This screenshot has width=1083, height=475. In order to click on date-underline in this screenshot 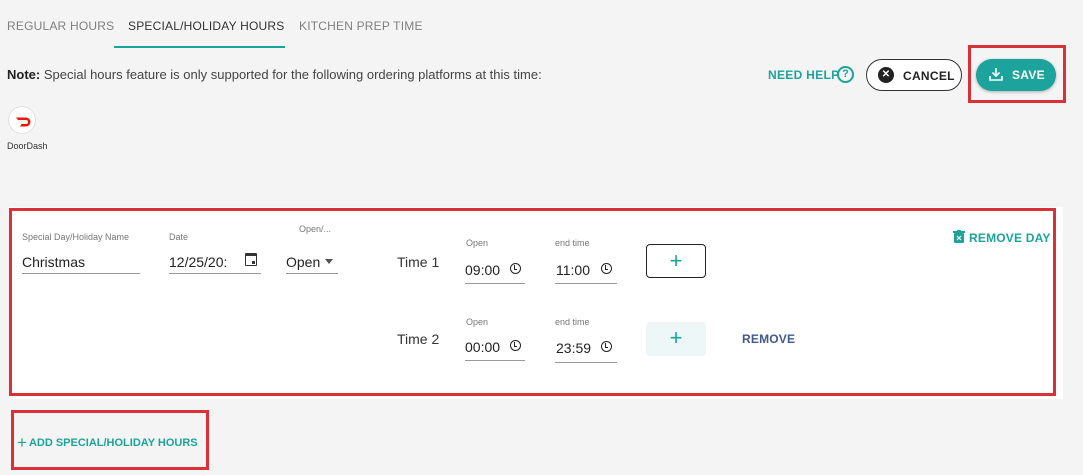, I will do `click(215, 273)`.